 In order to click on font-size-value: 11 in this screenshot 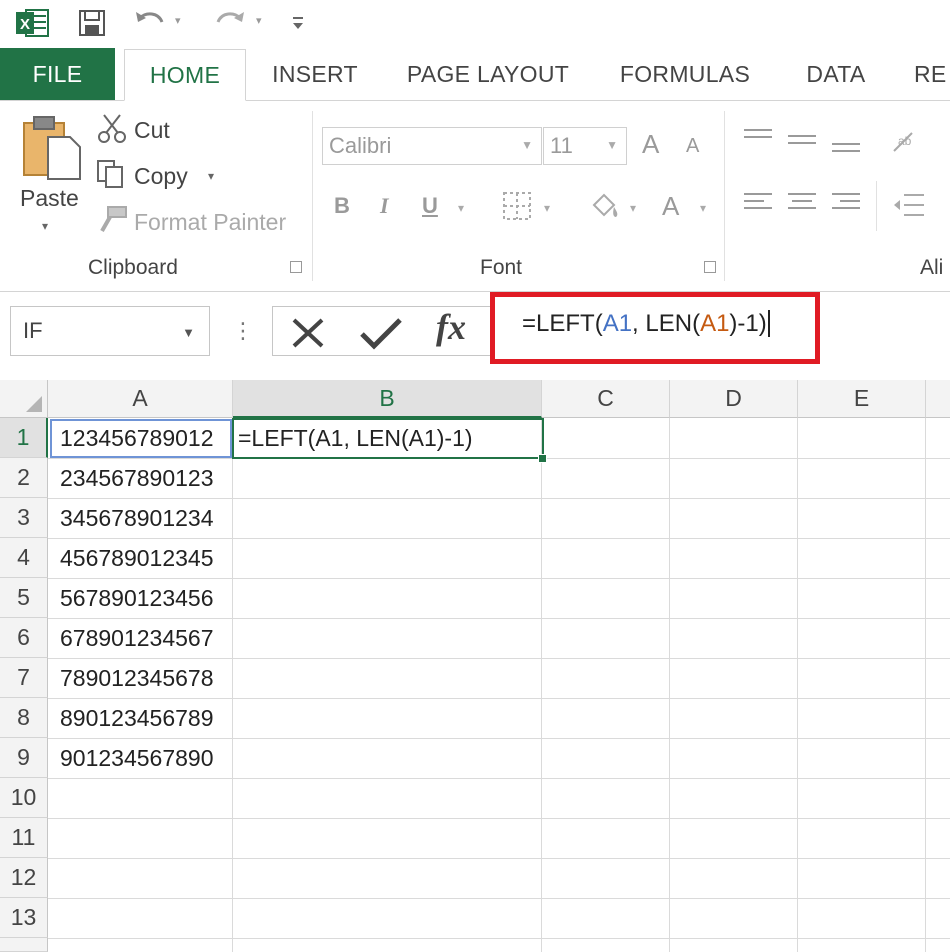, I will do `click(561, 145)`.